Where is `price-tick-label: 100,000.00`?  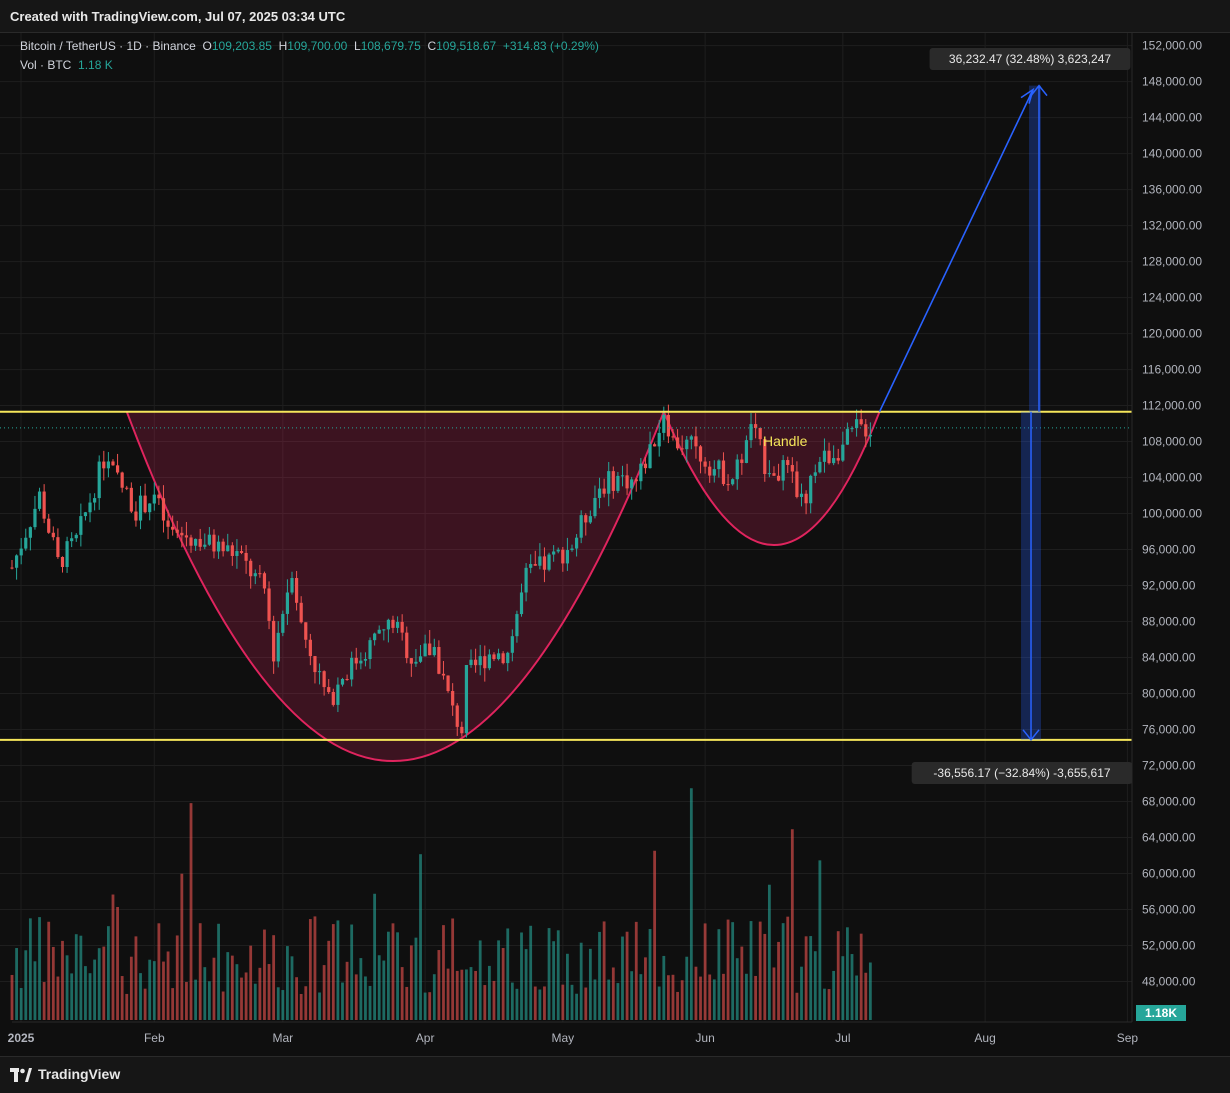
price-tick-label: 100,000.00 is located at coordinates (1172, 514).